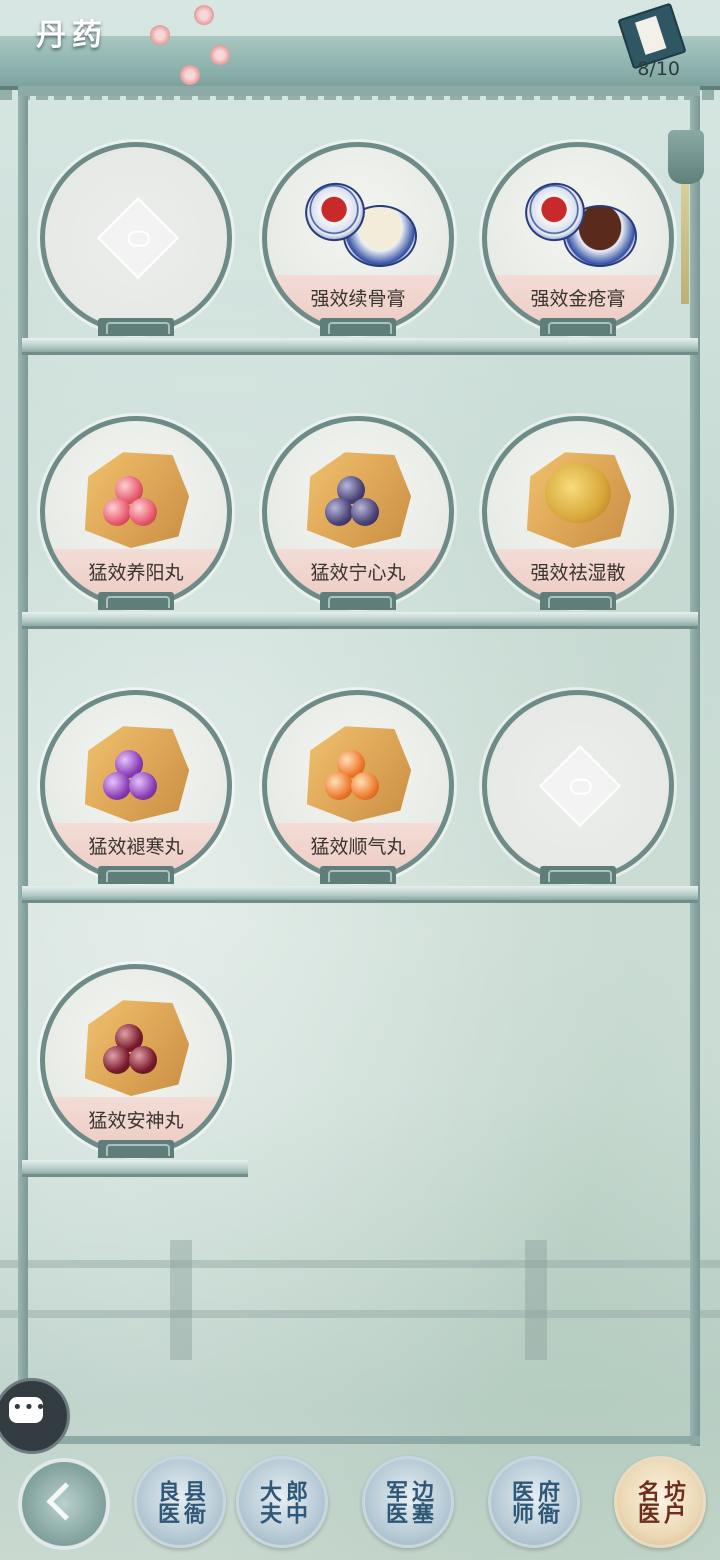 The width and height of the screenshot is (720, 1560). I want to click on medicine-item: 猛效宁心丸, so click(358, 513).